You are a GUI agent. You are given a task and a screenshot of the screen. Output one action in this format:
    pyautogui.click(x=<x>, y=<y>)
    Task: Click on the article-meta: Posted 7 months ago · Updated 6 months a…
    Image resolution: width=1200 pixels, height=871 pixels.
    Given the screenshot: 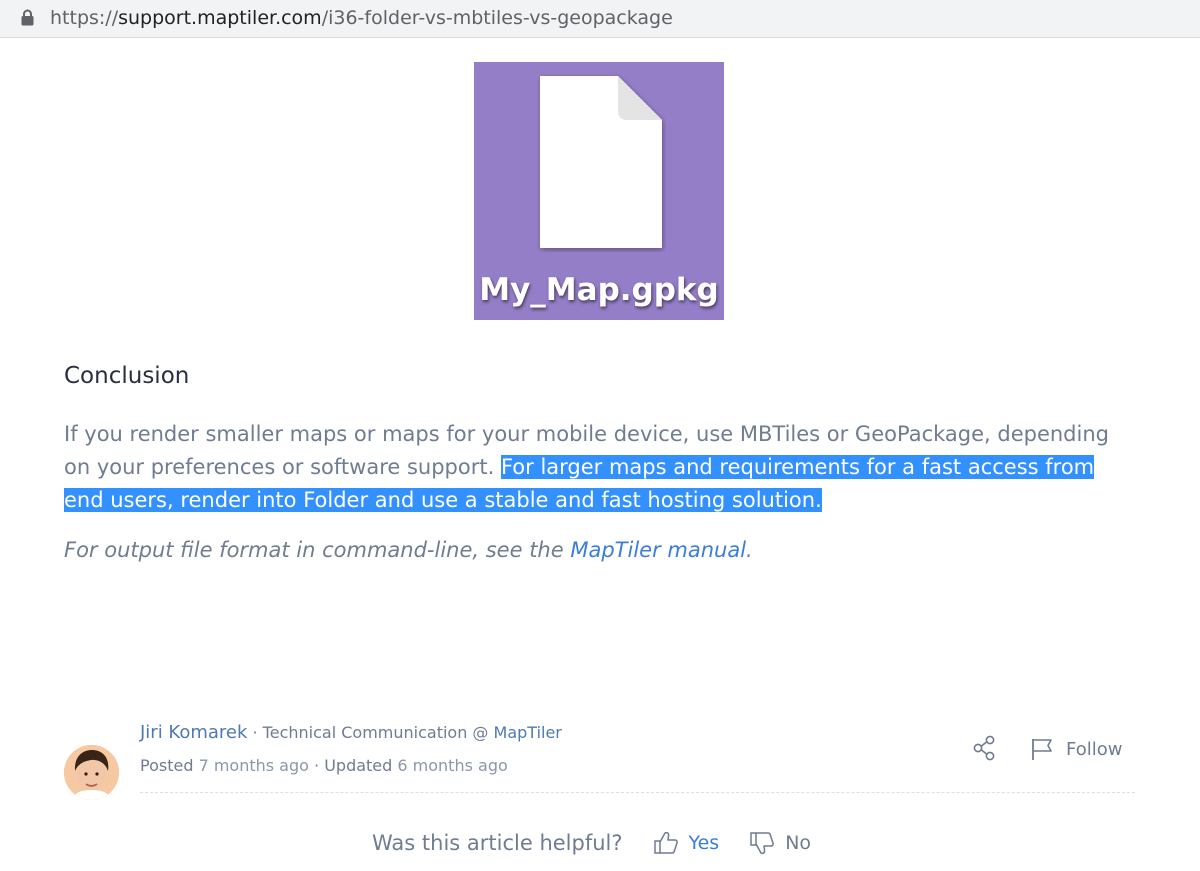 What is the action you would take?
    pyautogui.click(x=324, y=766)
    